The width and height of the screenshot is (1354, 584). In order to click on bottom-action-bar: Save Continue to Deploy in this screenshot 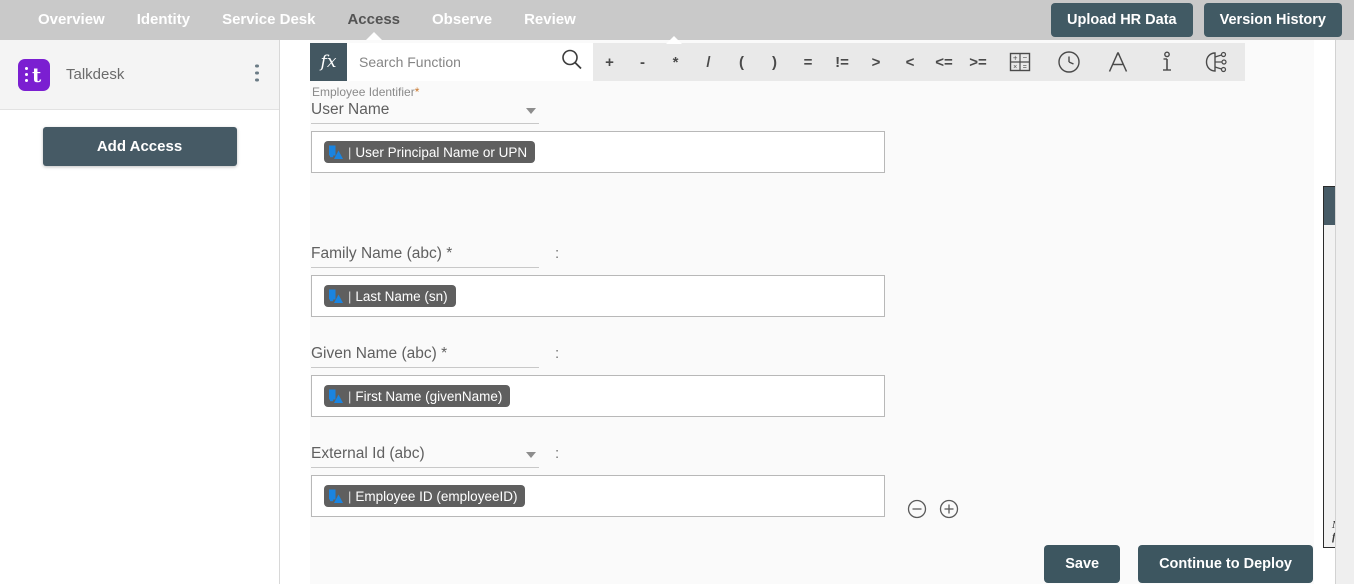, I will do `click(1178, 564)`.